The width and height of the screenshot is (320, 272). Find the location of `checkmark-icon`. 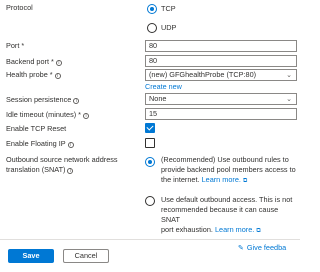

checkmark-icon is located at coordinates (150, 127).